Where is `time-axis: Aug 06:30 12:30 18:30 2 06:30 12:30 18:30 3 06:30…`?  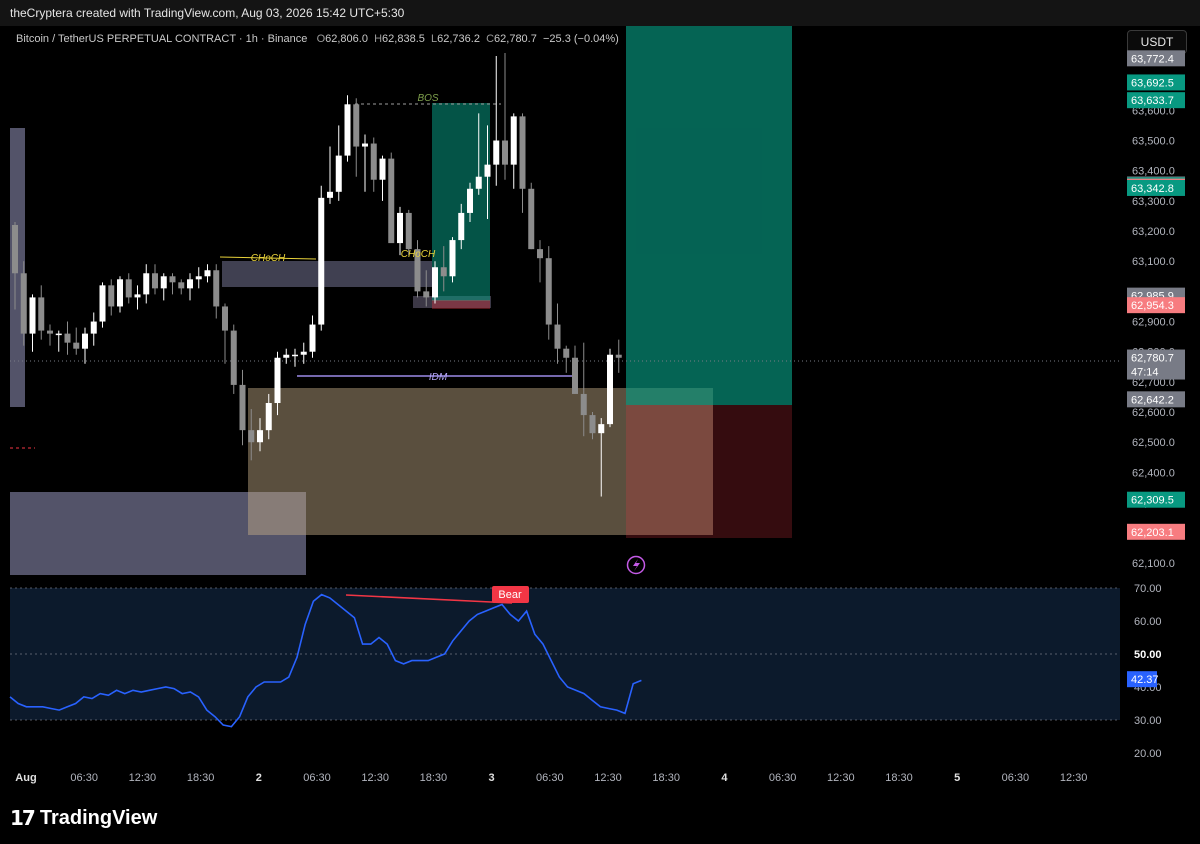
time-axis: Aug 06:30 12:30 18:30 2 06:30 12:30 18:30 3 06:30… is located at coordinates (551, 778).